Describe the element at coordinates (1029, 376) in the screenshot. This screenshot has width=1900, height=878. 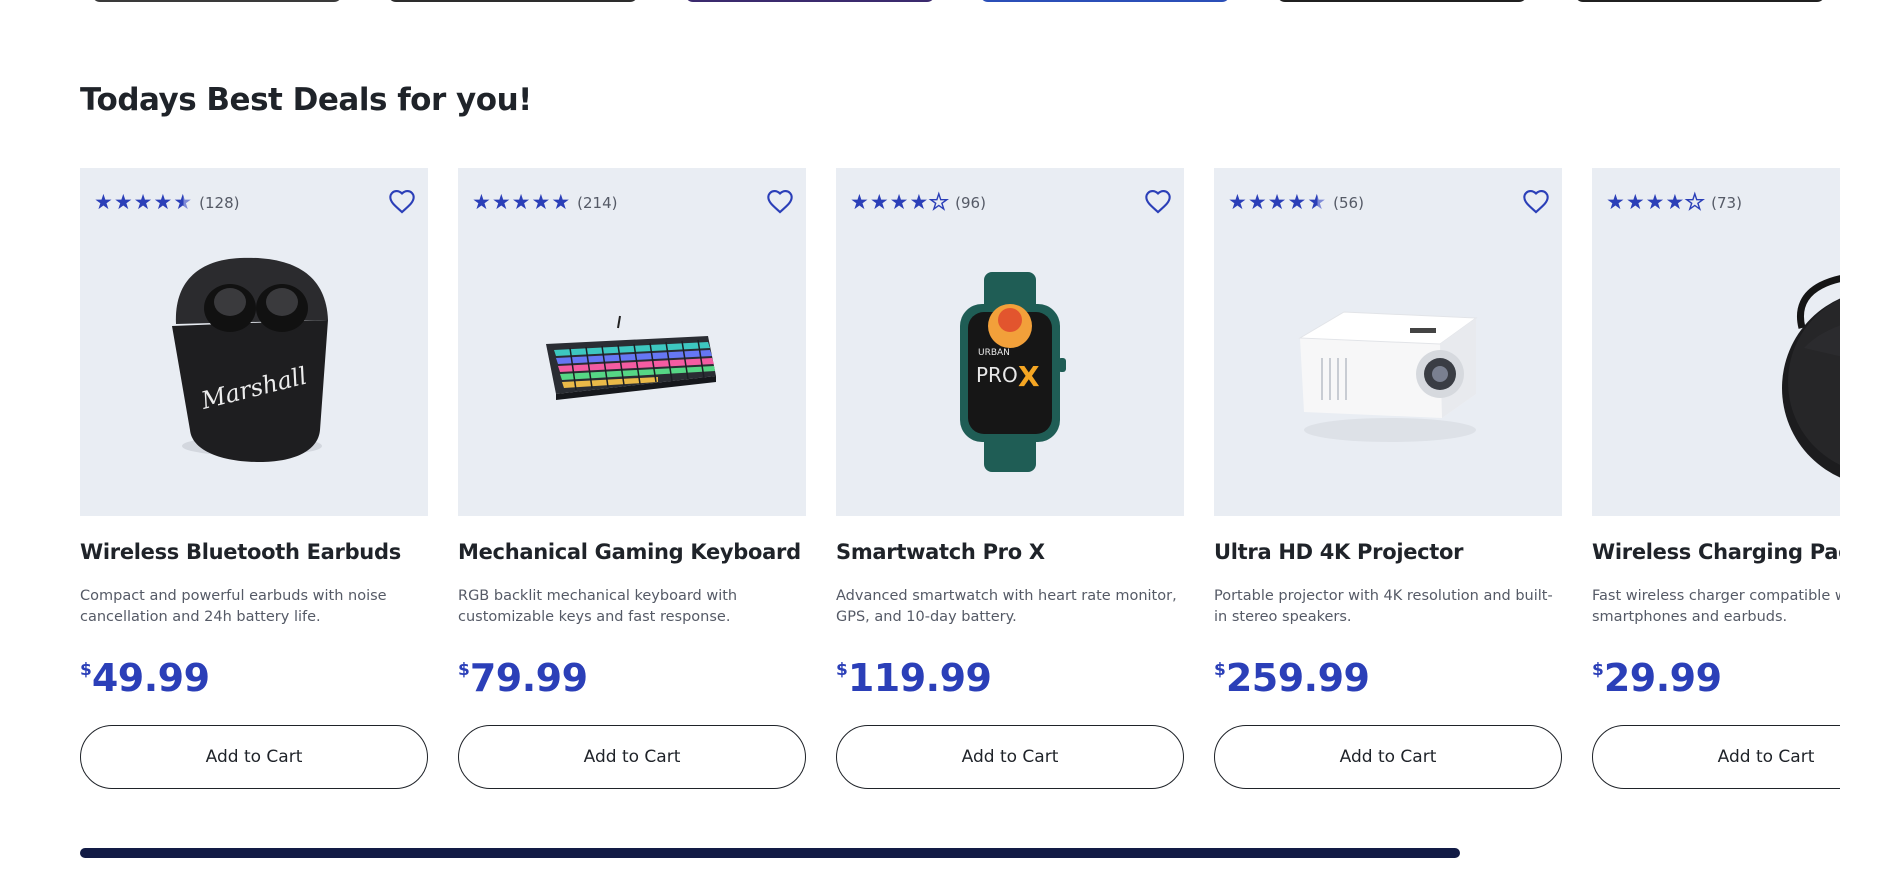
I see `watch-model-x-text: X` at that location.